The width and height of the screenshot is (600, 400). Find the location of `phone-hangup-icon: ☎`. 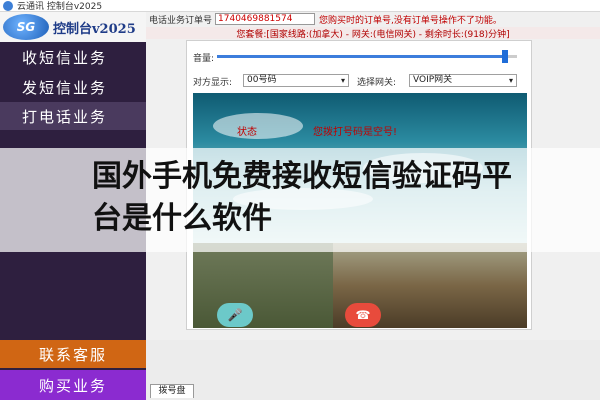

phone-hangup-icon: ☎ is located at coordinates (363, 315).